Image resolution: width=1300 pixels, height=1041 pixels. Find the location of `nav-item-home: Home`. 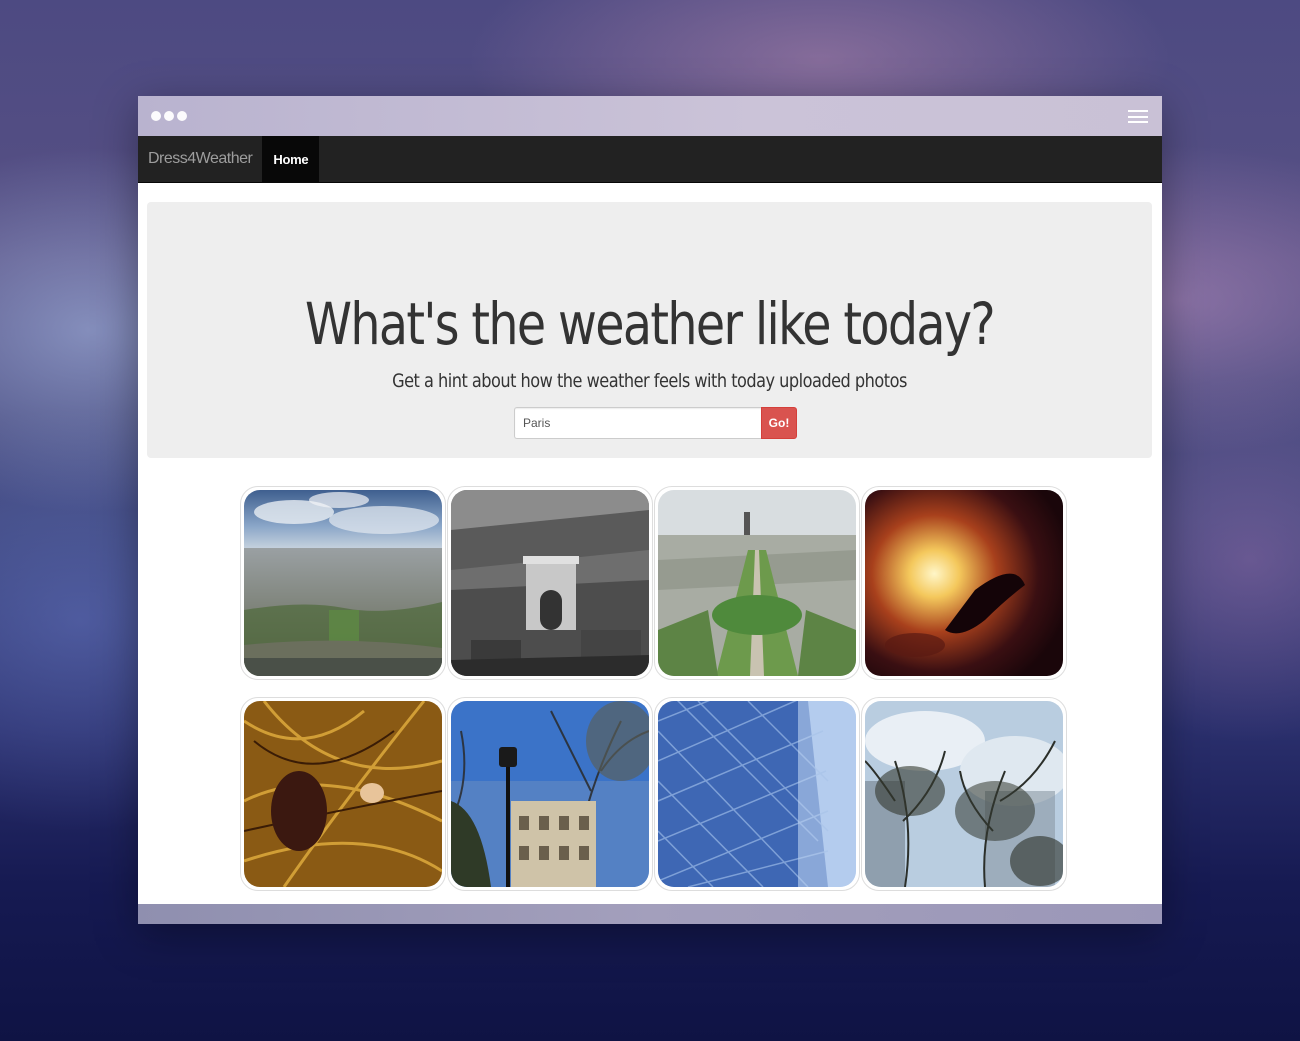

nav-item-home: Home is located at coordinates (291, 159).